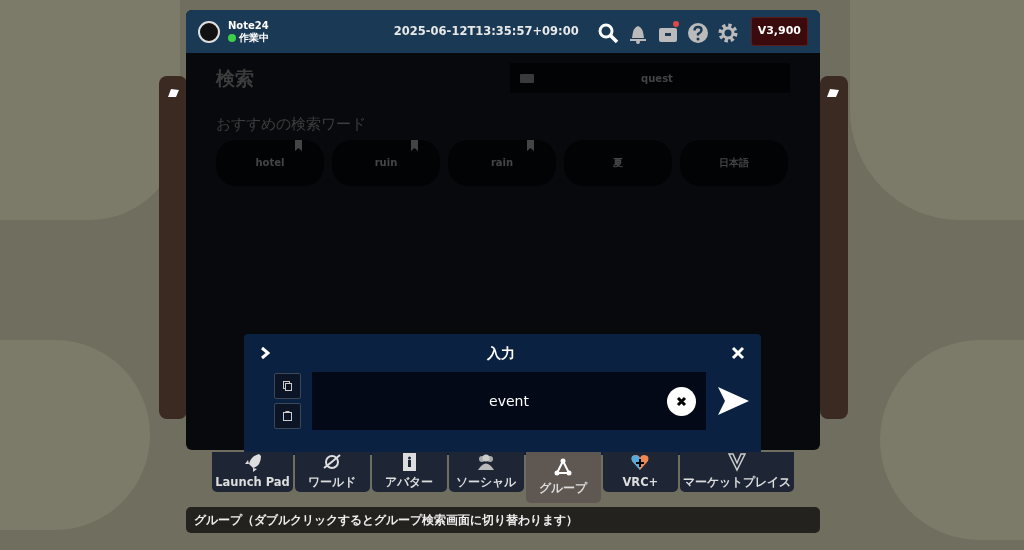  I want to click on avatar, so click(209, 31).